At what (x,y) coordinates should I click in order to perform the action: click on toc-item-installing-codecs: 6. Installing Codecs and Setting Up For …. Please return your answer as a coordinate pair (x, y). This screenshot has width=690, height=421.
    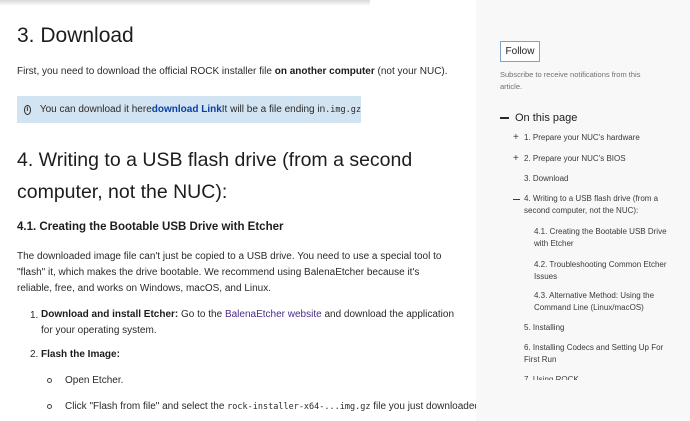
    Looking at the image, I should click on (594, 354).